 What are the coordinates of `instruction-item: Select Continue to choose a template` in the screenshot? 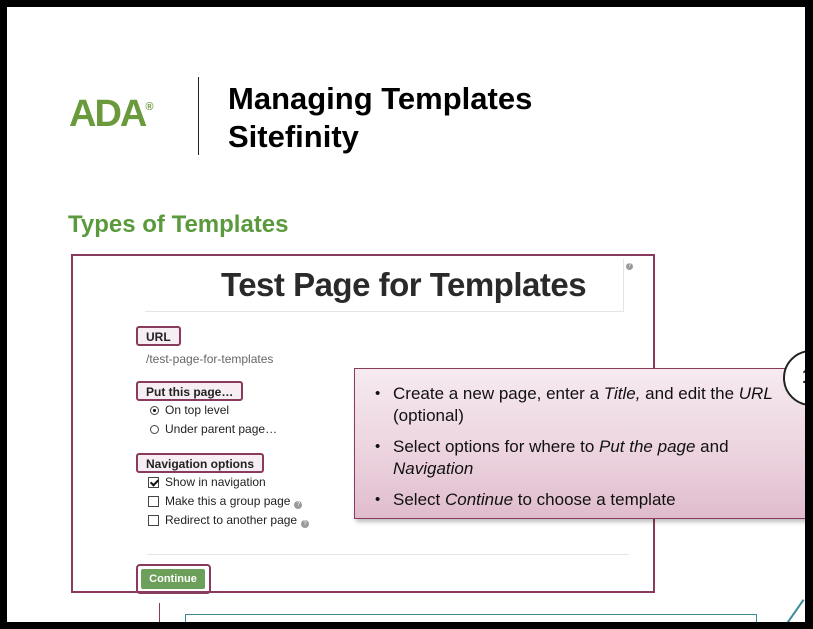 It's located at (587, 500).